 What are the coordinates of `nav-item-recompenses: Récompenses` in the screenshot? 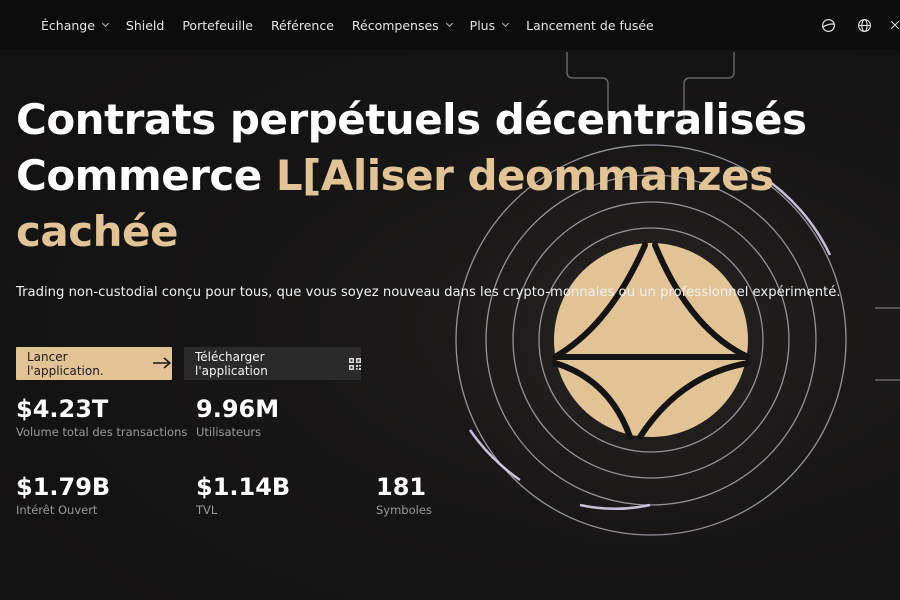 It's located at (402, 25).